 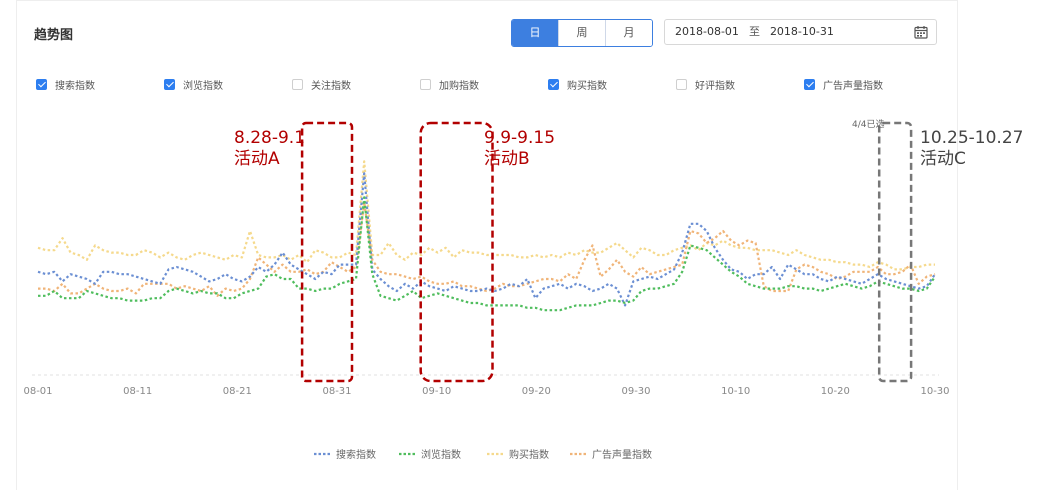 What do you see at coordinates (257, 159) in the screenshot?
I see `annotation-a-name: 活动A` at bounding box center [257, 159].